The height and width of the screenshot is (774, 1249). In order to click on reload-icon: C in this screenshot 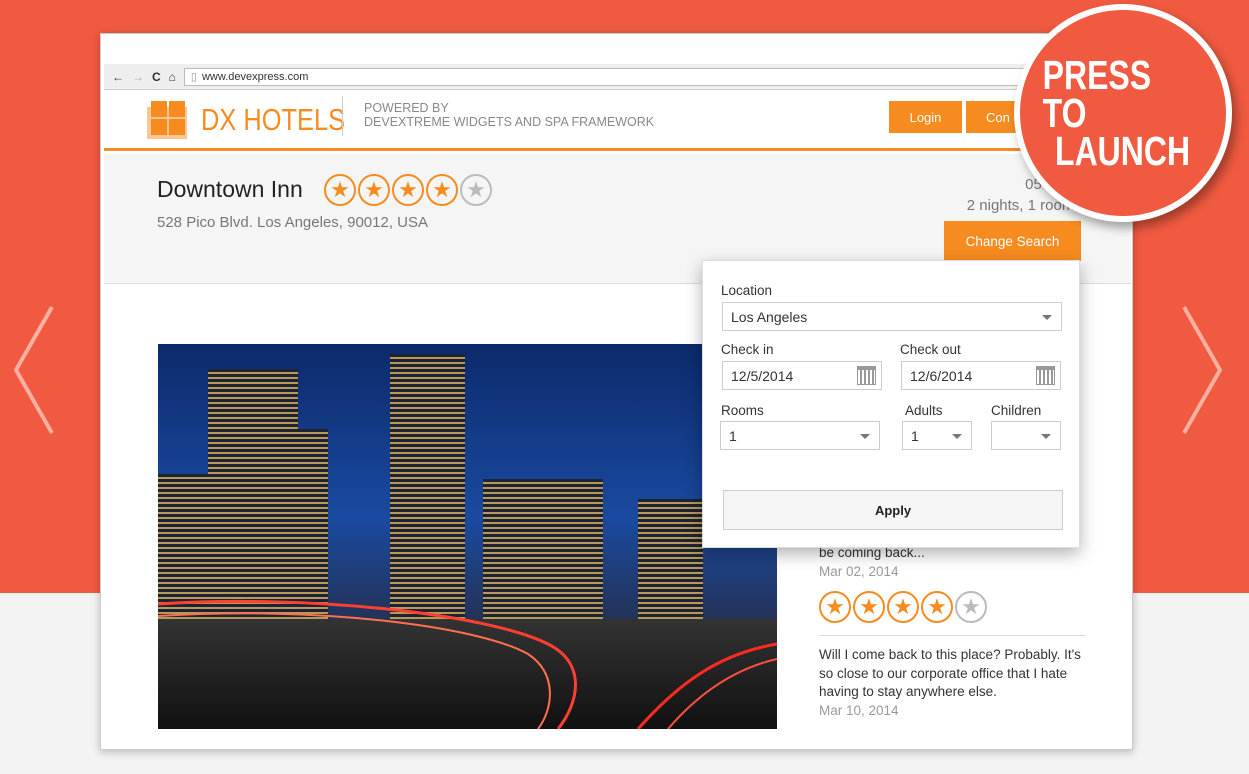, I will do `click(156, 77)`.